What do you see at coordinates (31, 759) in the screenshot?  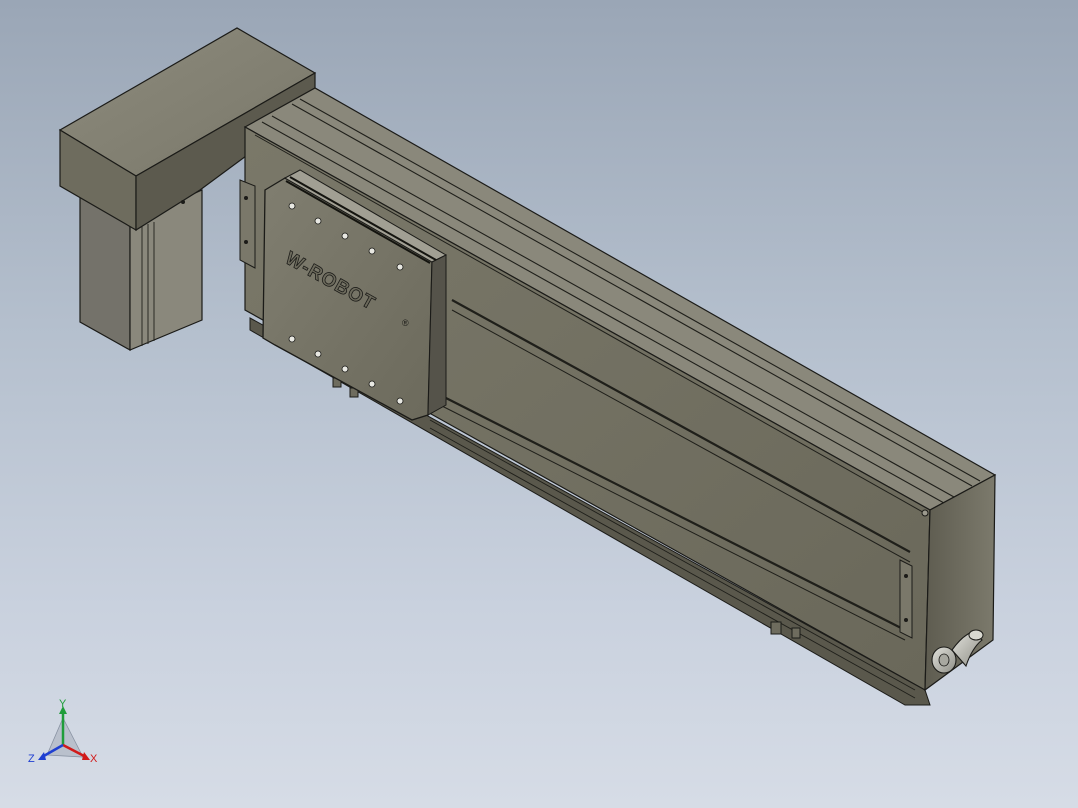 I see `triad-label-z: Z` at bounding box center [31, 759].